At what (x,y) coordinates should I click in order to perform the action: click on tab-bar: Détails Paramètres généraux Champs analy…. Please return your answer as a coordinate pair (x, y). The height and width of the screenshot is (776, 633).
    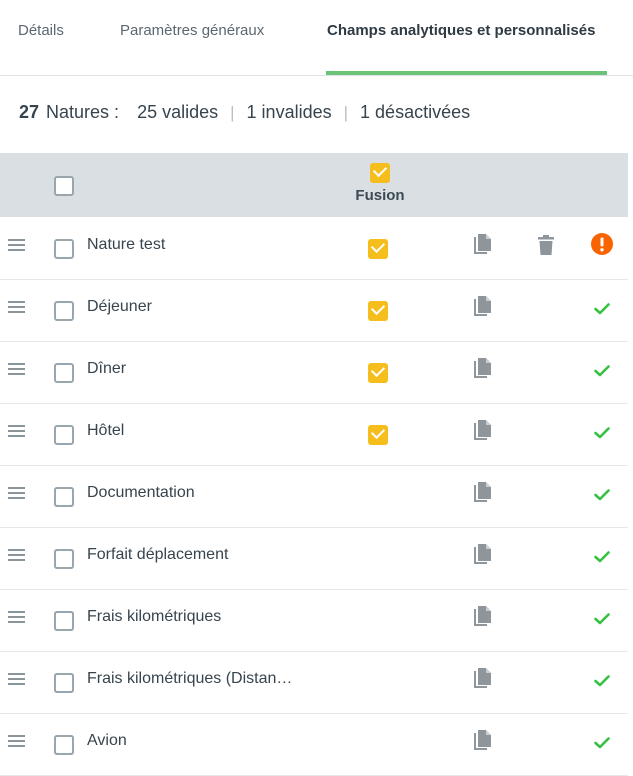
    Looking at the image, I should click on (316, 38).